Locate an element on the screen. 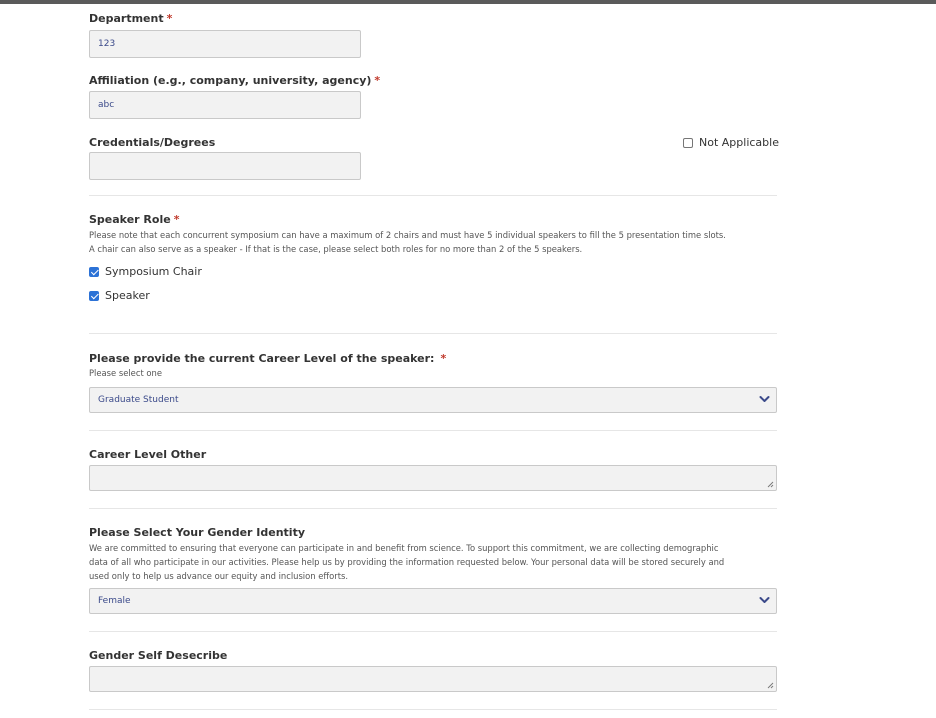 This screenshot has height=718, width=936. symposium-chair-checkbox-row: Symposium Chair is located at coordinates (145, 271).